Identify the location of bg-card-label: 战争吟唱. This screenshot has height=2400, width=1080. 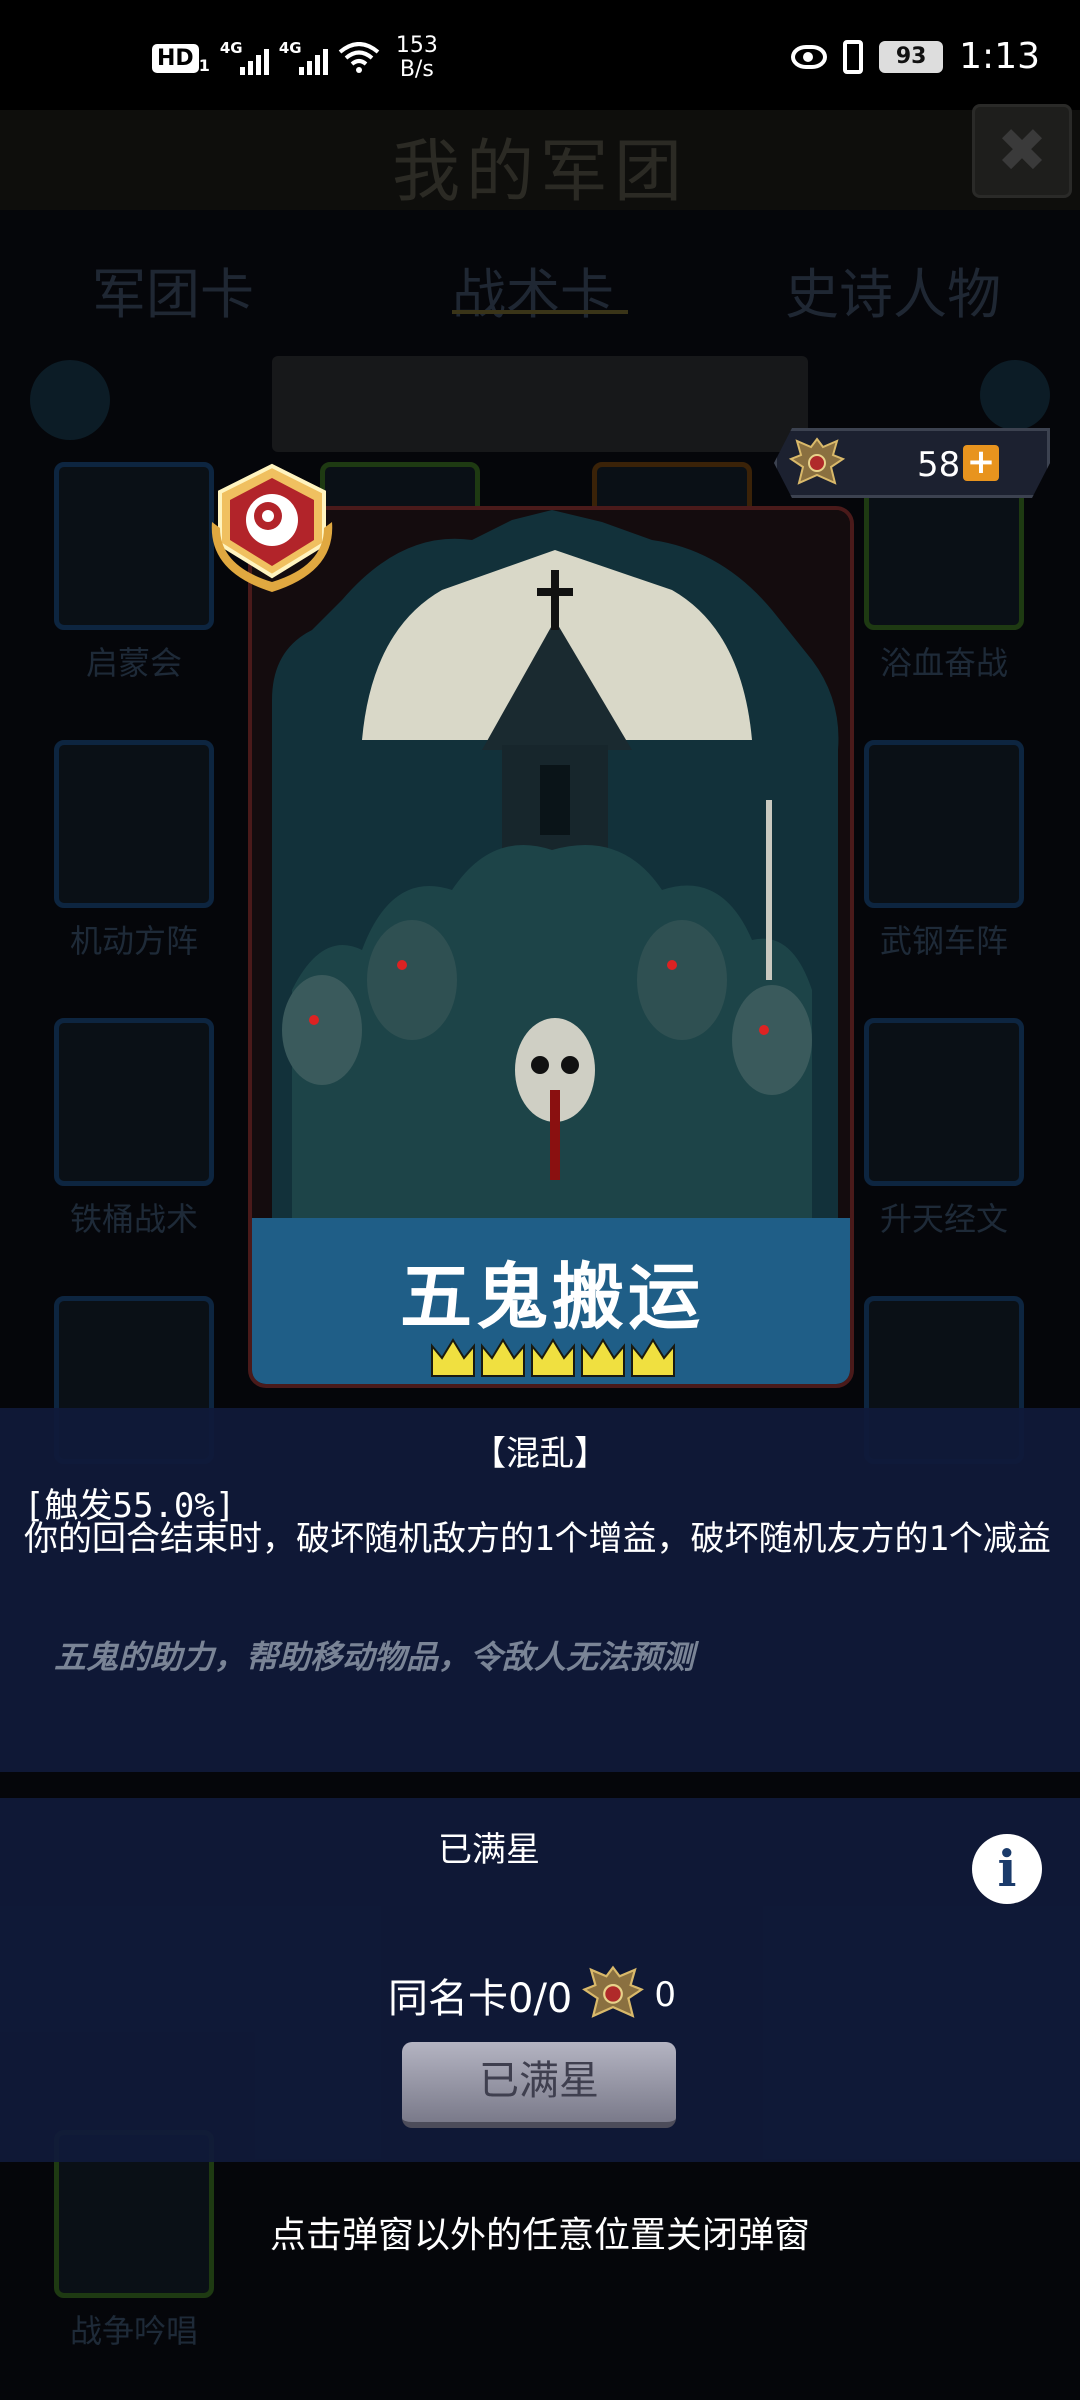
(133, 2331).